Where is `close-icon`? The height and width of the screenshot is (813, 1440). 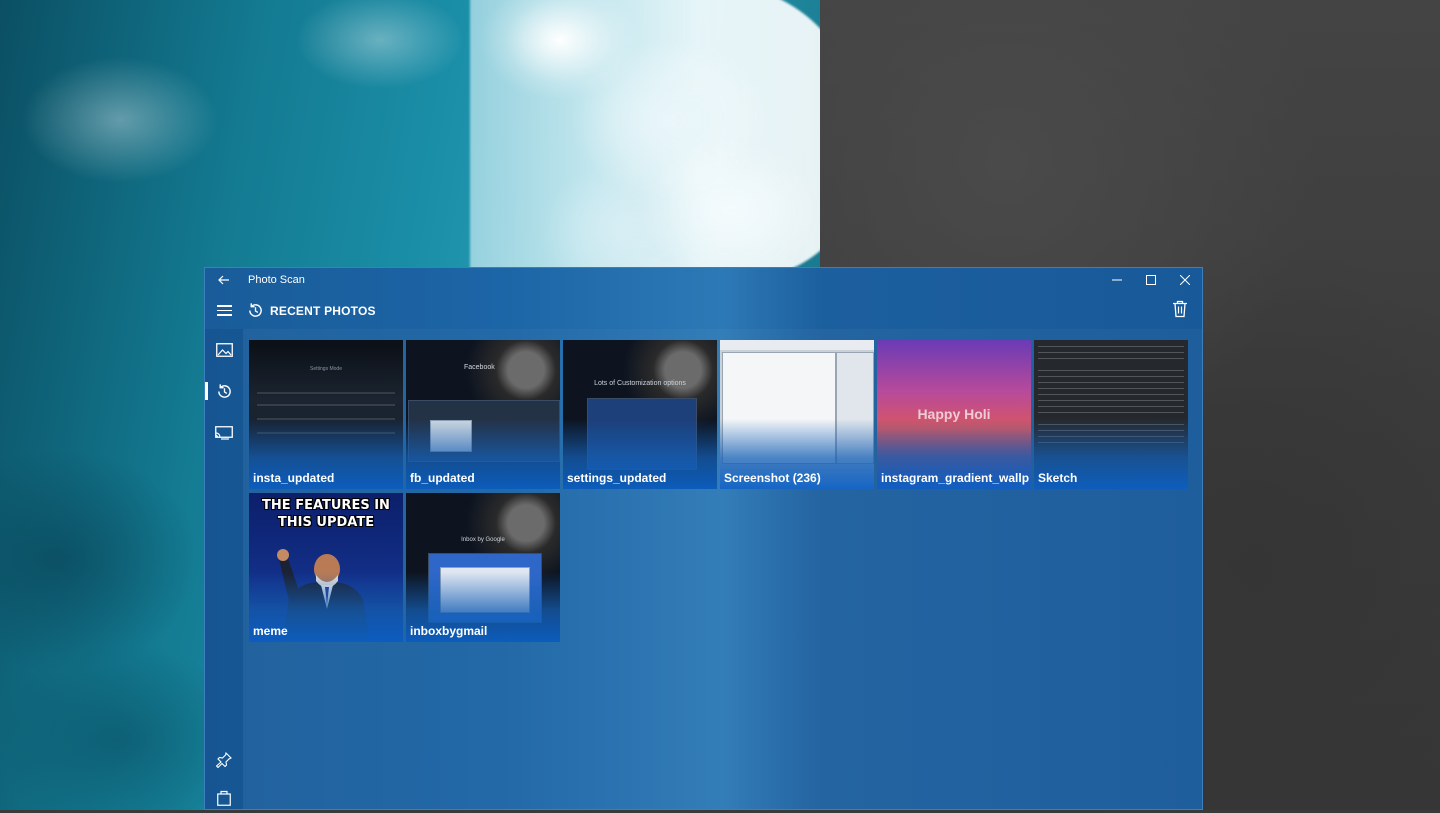 close-icon is located at coordinates (1185, 280).